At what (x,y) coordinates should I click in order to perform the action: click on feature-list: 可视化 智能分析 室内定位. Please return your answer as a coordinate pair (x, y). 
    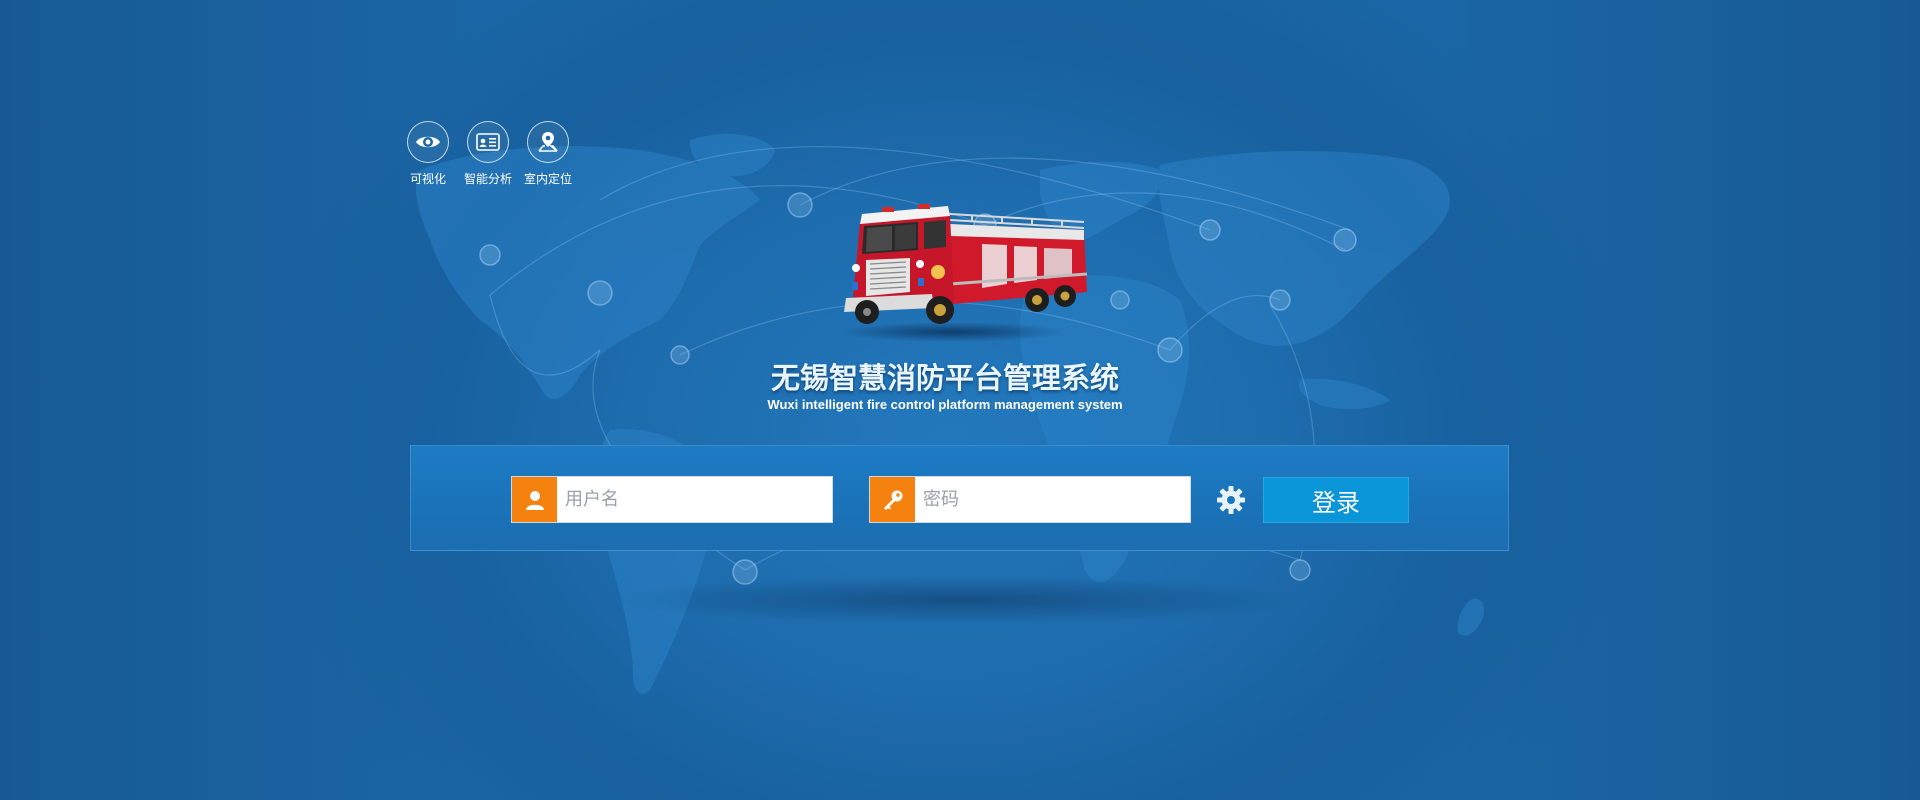
    Looking at the image, I should click on (488, 154).